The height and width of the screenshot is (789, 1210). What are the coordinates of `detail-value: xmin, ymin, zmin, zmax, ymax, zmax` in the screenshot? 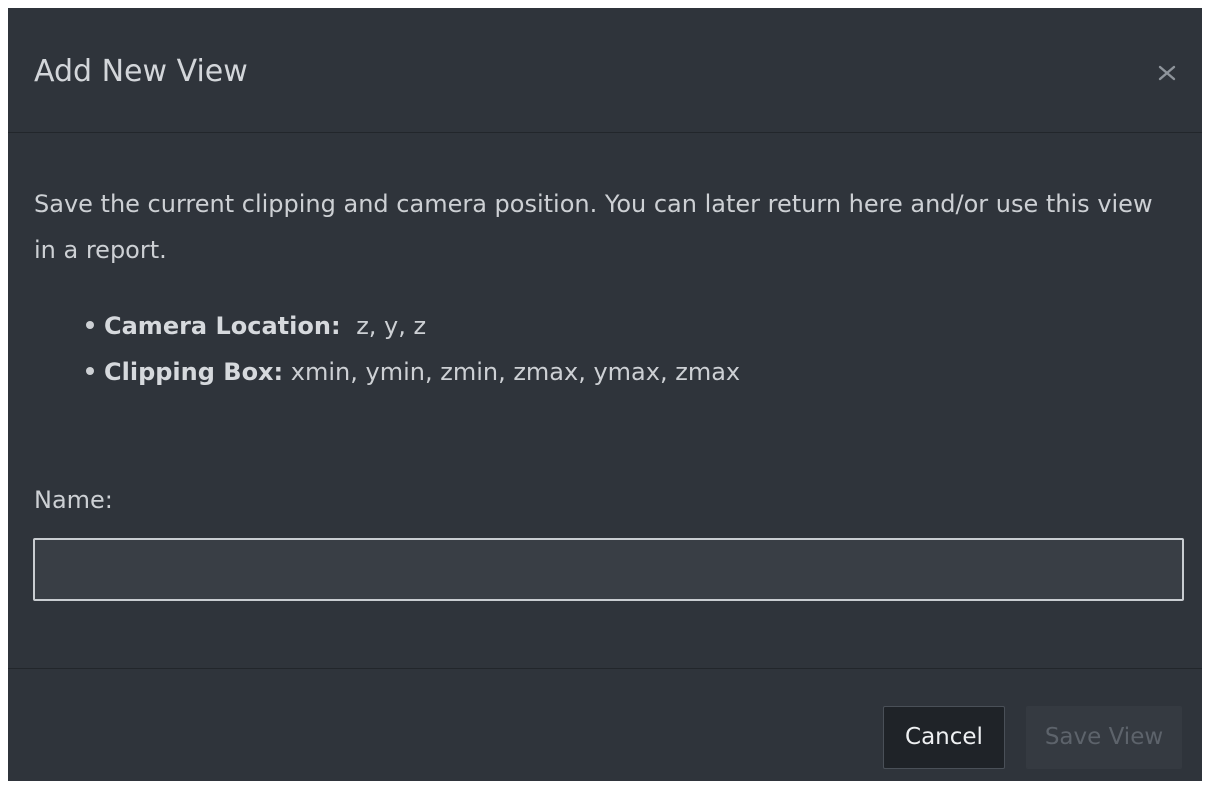 It's located at (515, 372).